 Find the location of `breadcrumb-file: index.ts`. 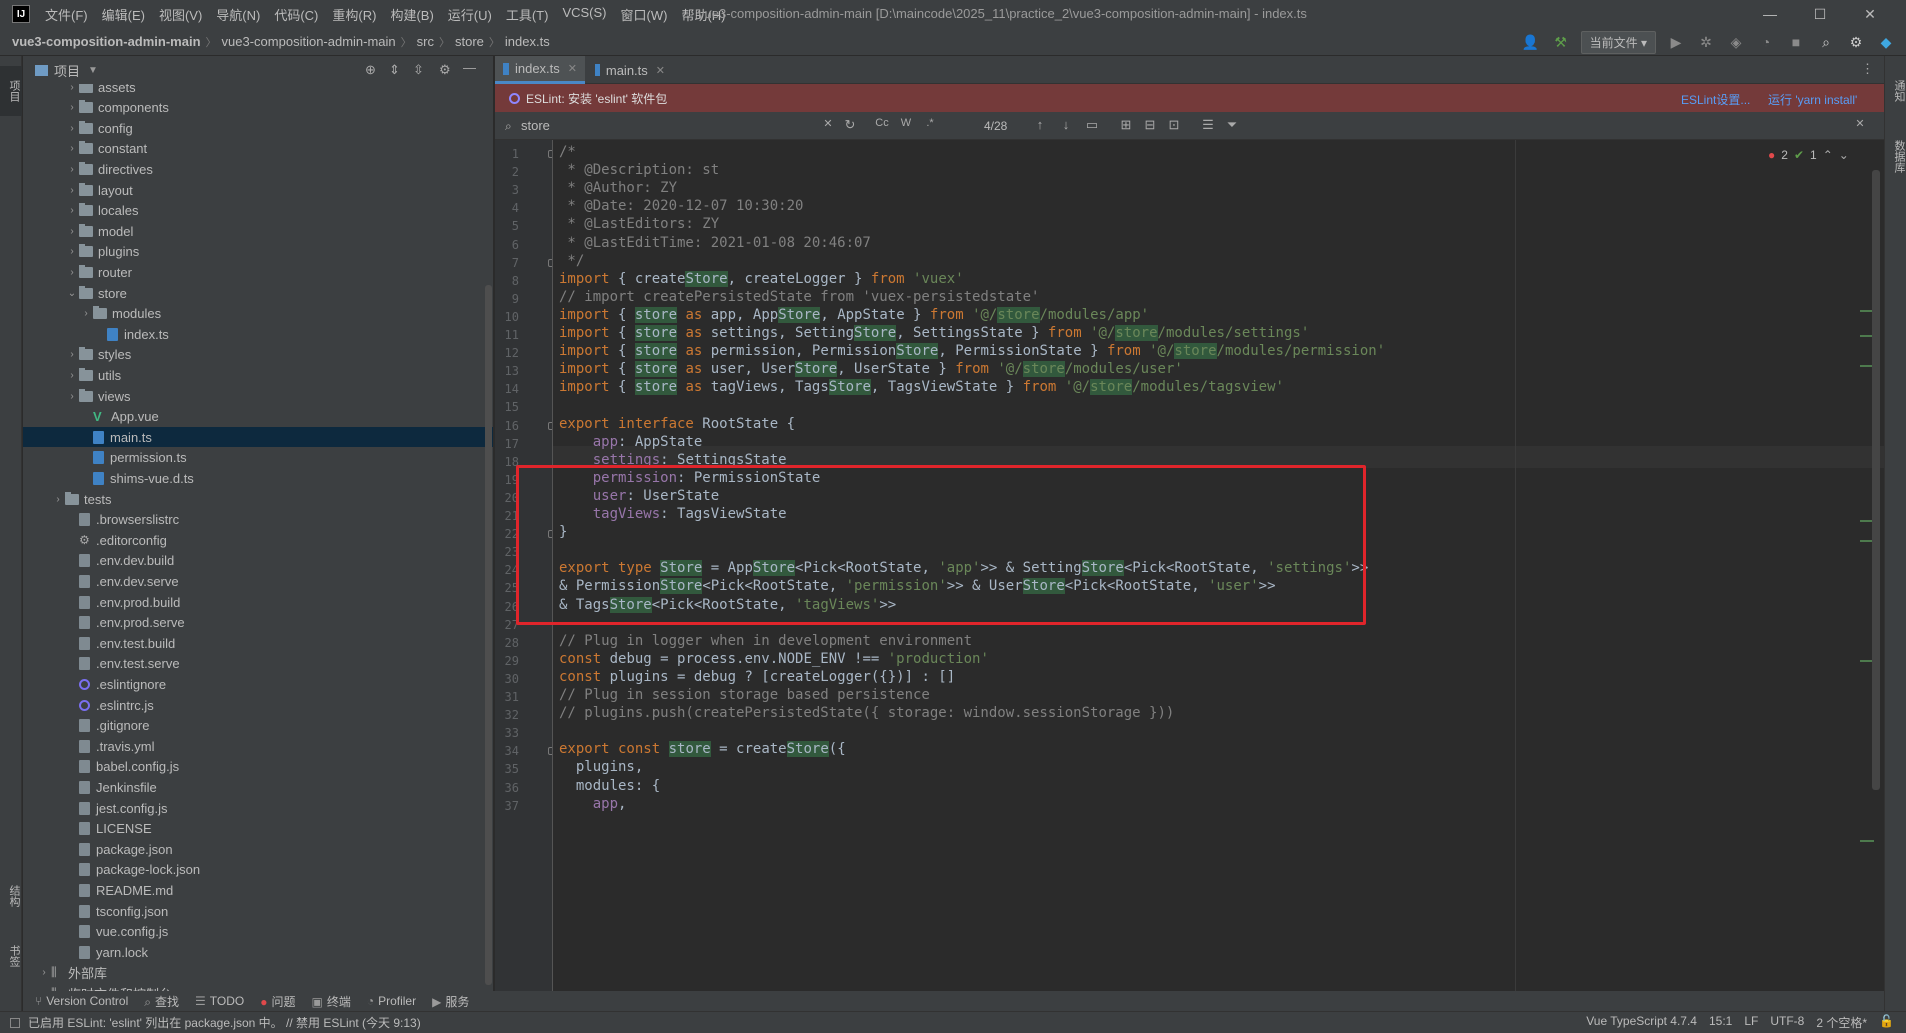

breadcrumb-file: index.ts is located at coordinates (527, 41).